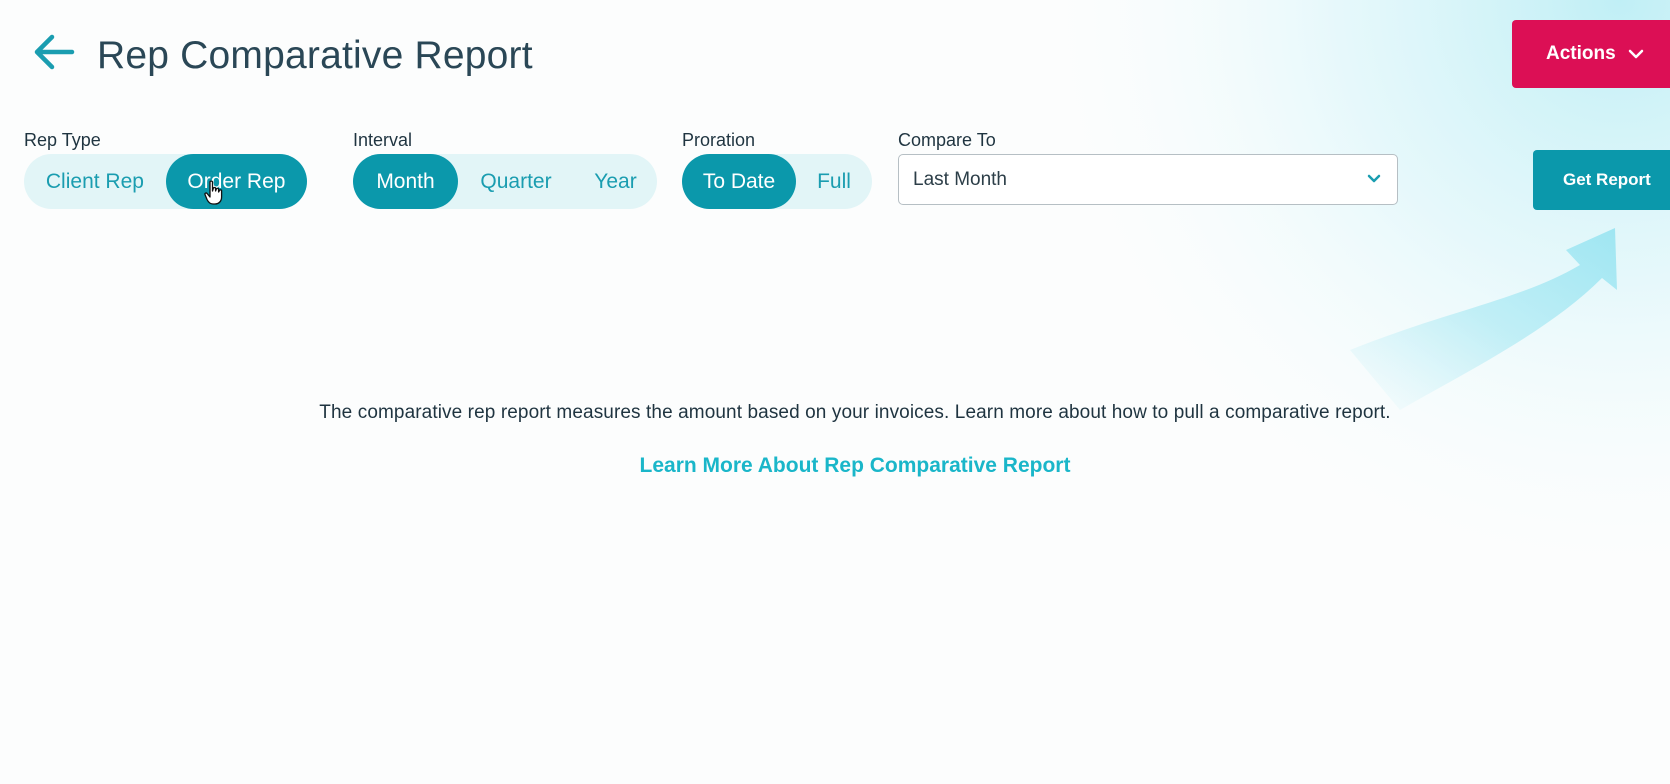  What do you see at coordinates (739, 181) in the screenshot?
I see `proration-to-date-option: To Date` at bounding box center [739, 181].